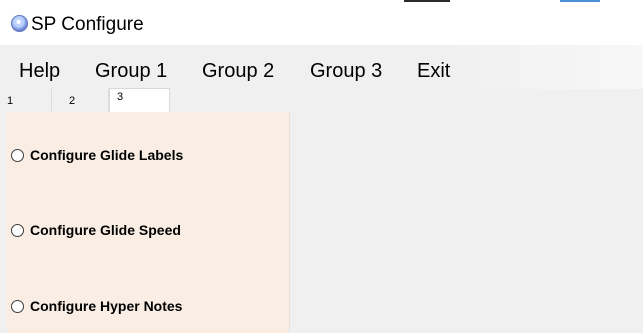 Image resolution: width=643 pixels, height=333 pixels. I want to click on menu-help: Help, so click(39, 71).